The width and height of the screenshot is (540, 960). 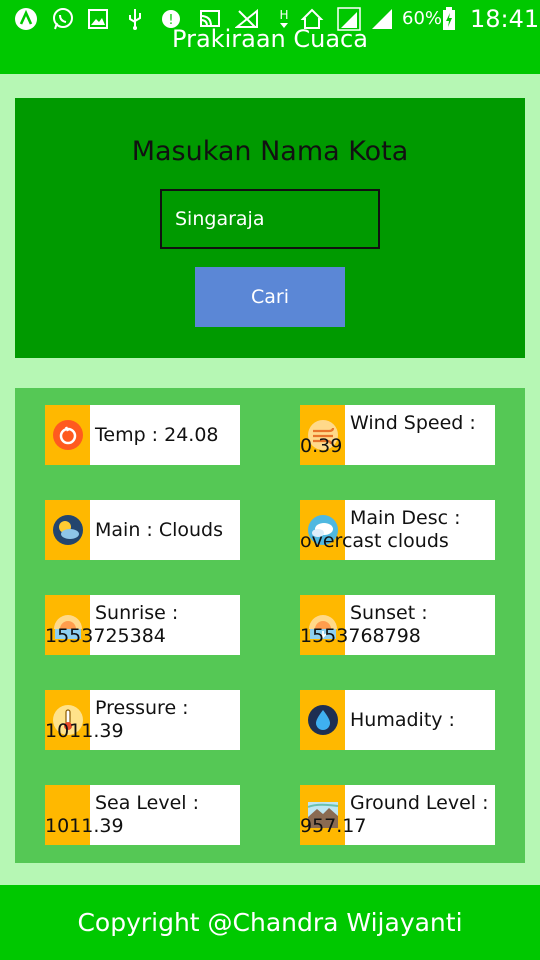 I want to click on footer-copyright: Copyright @Chandra Wijayanti, so click(x=270, y=922).